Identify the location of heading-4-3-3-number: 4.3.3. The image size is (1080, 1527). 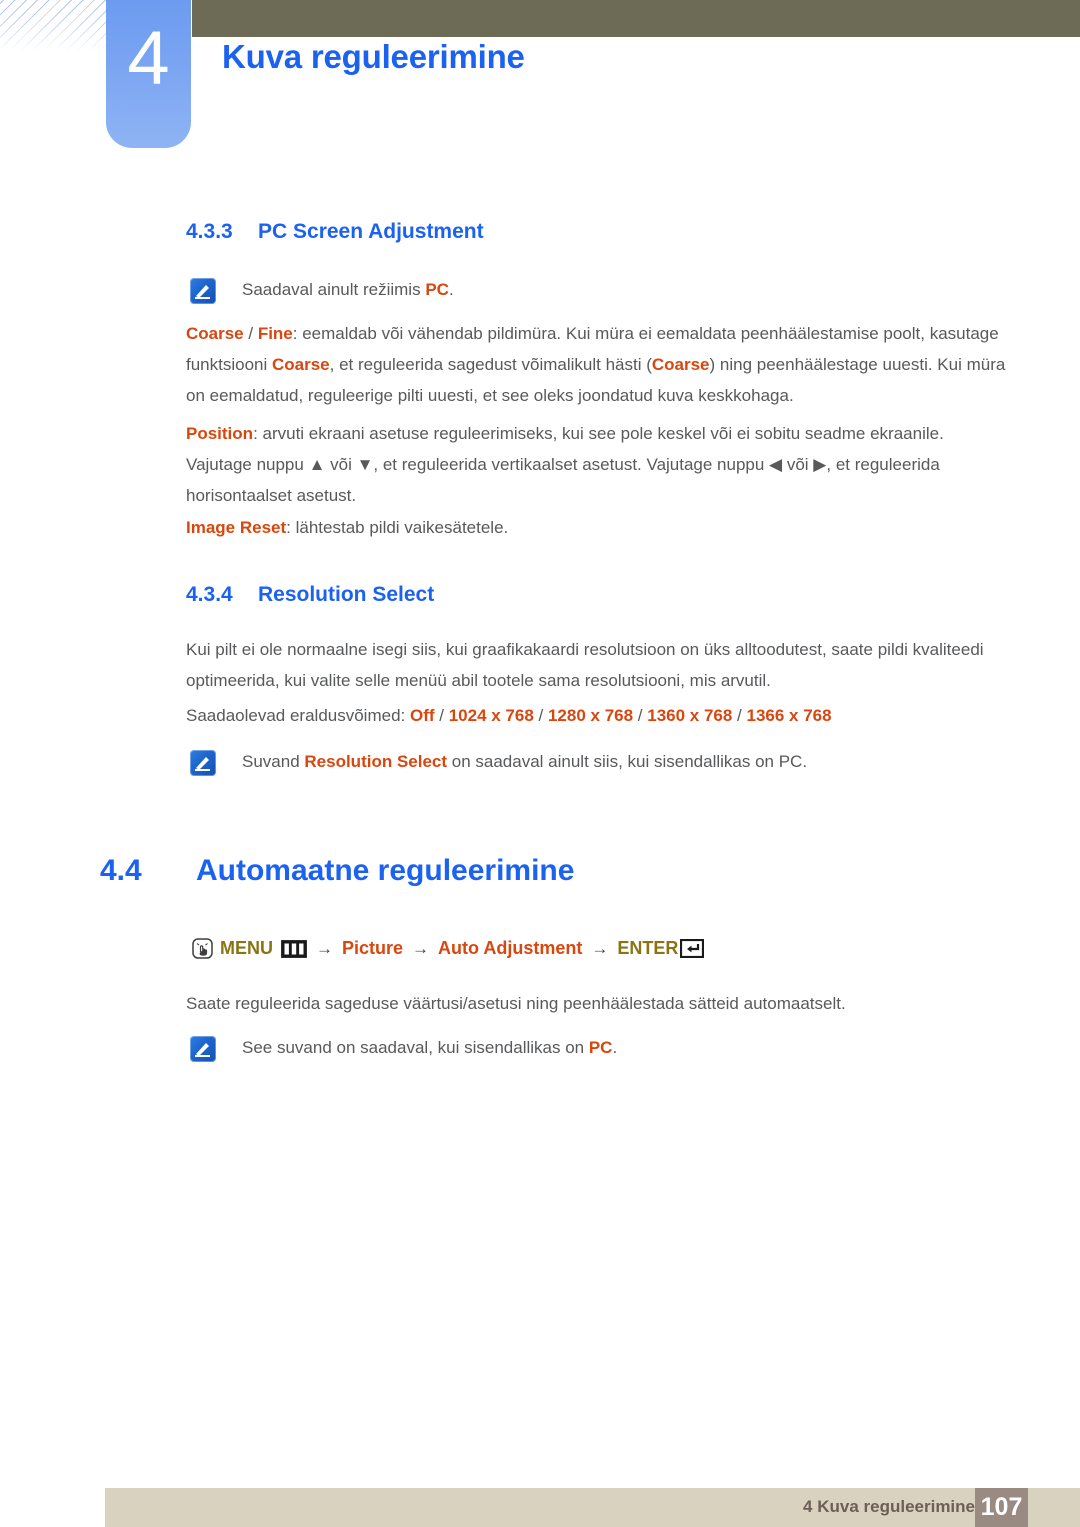
(209, 231).